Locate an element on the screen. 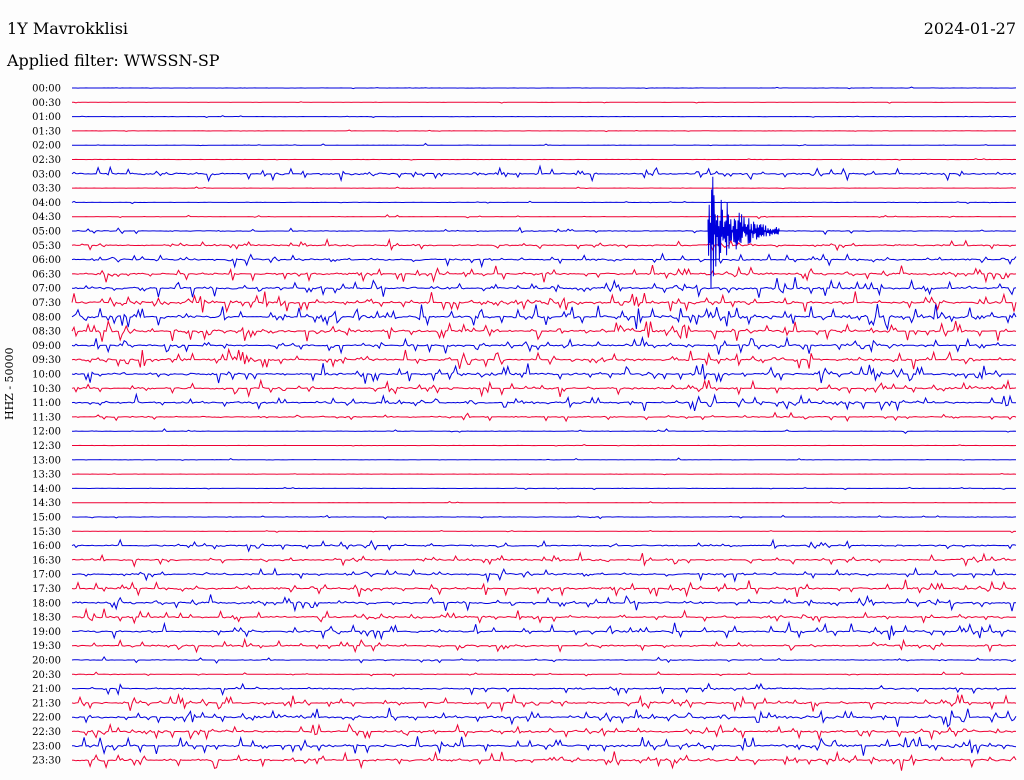 The image size is (1024, 780). tick-label: 02:00 is located at coordinates (46, 146).